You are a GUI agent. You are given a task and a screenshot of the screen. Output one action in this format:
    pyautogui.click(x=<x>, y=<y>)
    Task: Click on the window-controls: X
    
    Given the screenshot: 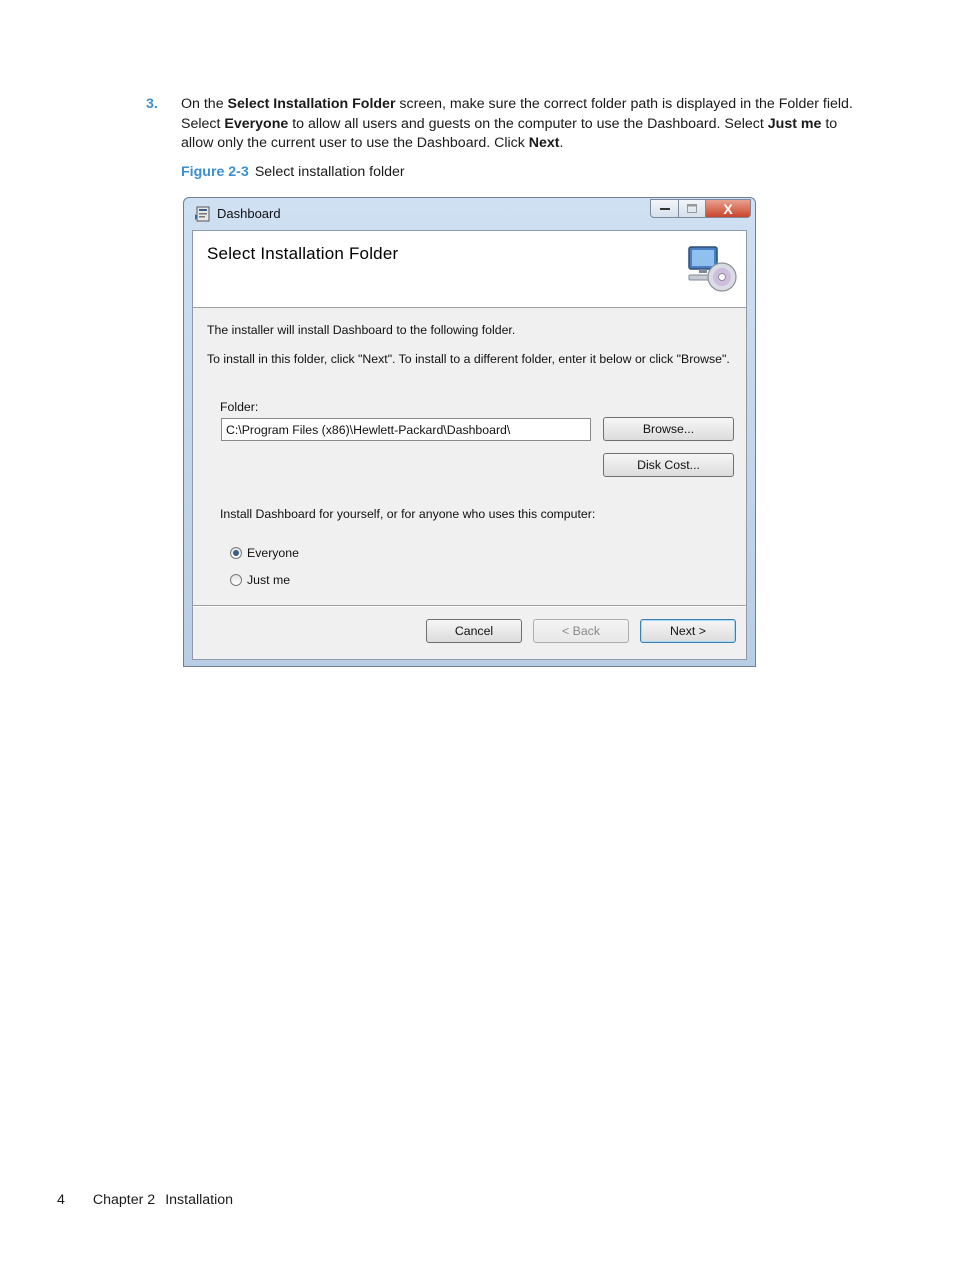 What is the action you would take?
    pyautogui.click(x=700, y=209)
    